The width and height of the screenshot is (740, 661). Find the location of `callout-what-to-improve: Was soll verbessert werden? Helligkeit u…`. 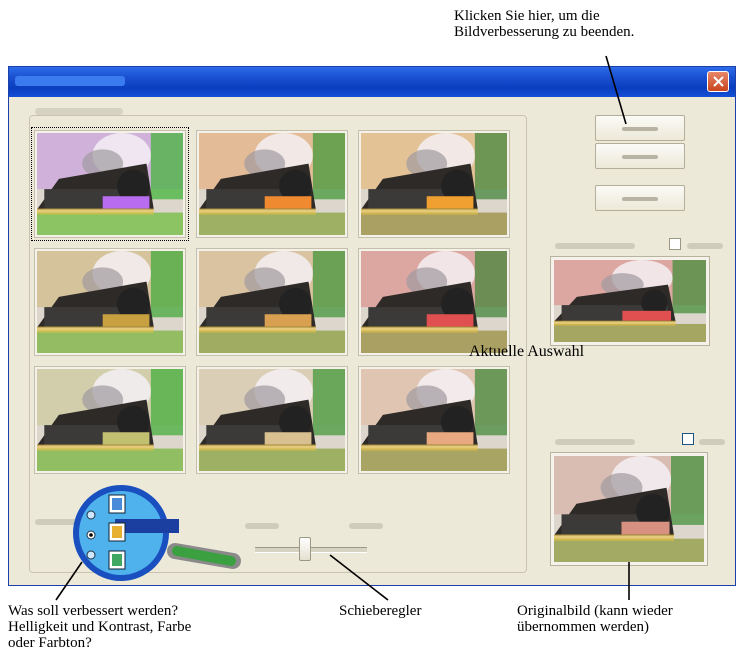

callout-what-to-improve: Was soll verbessert werden? Helligkeit u… is located at coordinates (99, 627).